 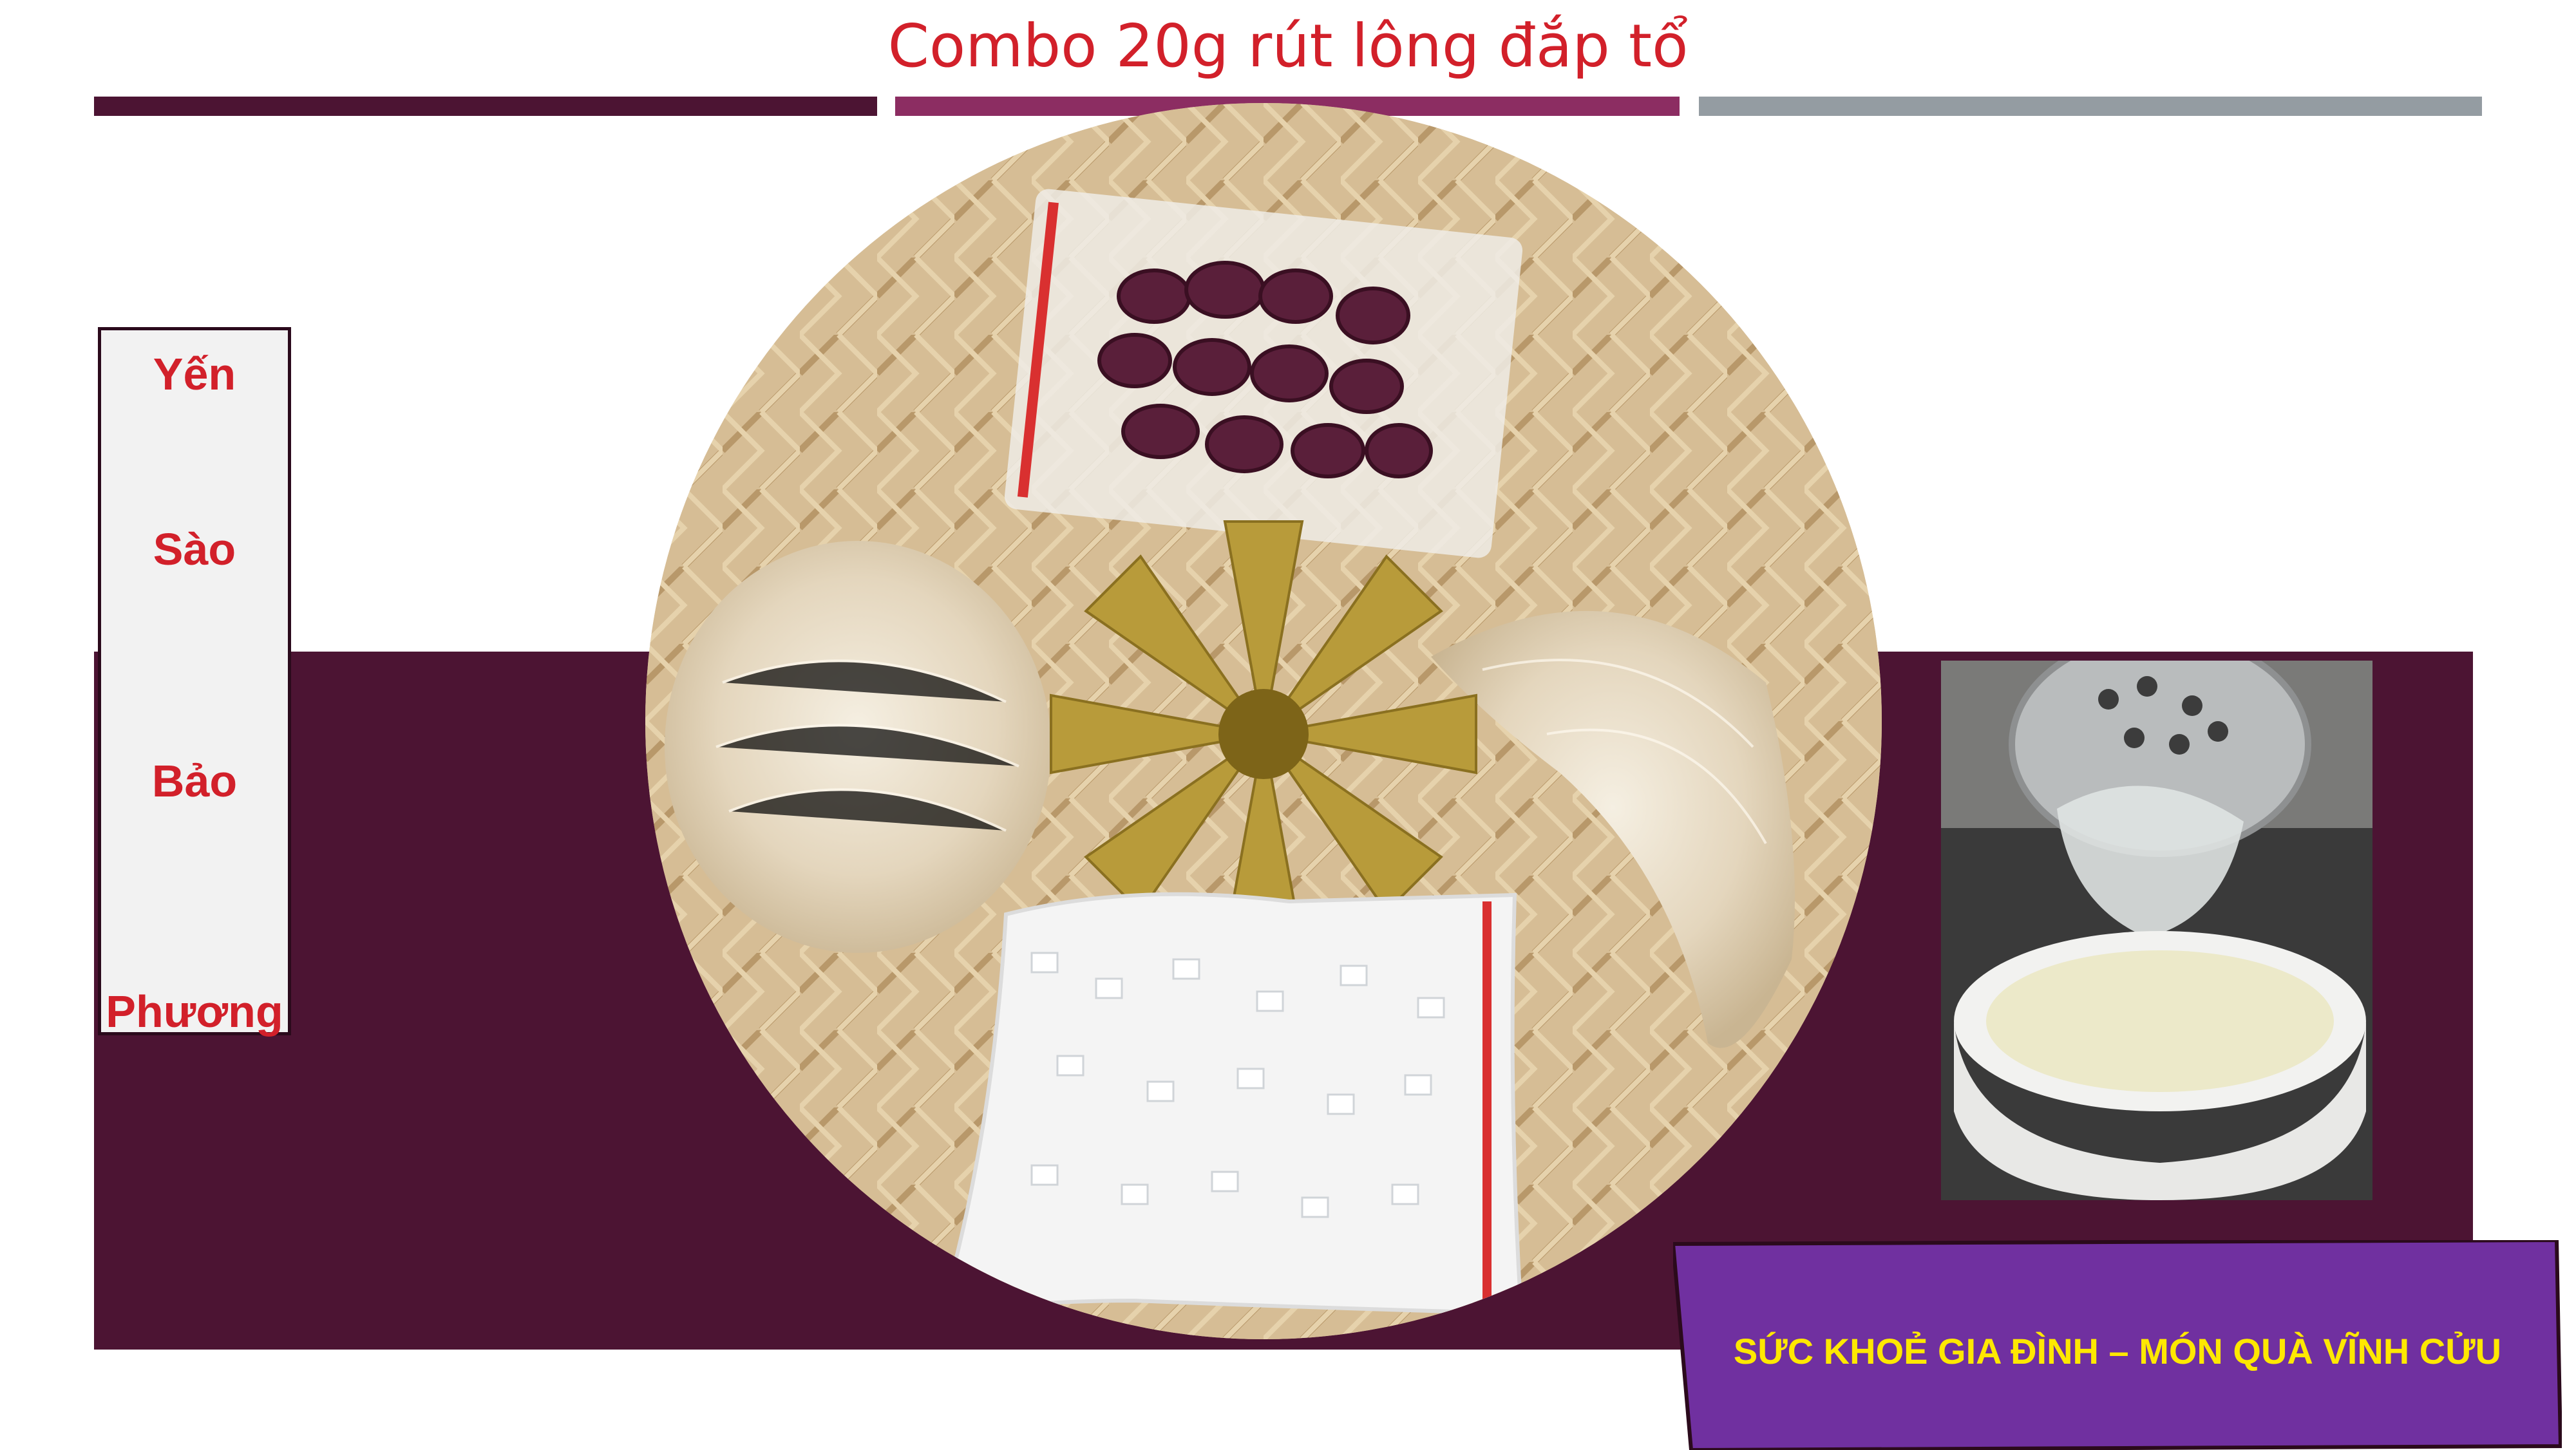 I want to click on gold-flower, so click(x=1263, y=734).